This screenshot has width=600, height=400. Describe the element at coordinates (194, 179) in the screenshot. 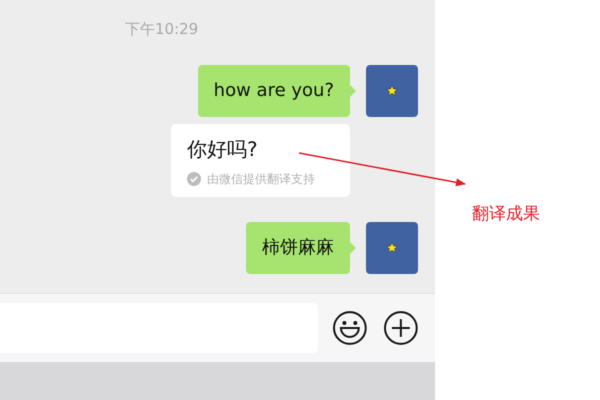

I see `check-icon` at that location.